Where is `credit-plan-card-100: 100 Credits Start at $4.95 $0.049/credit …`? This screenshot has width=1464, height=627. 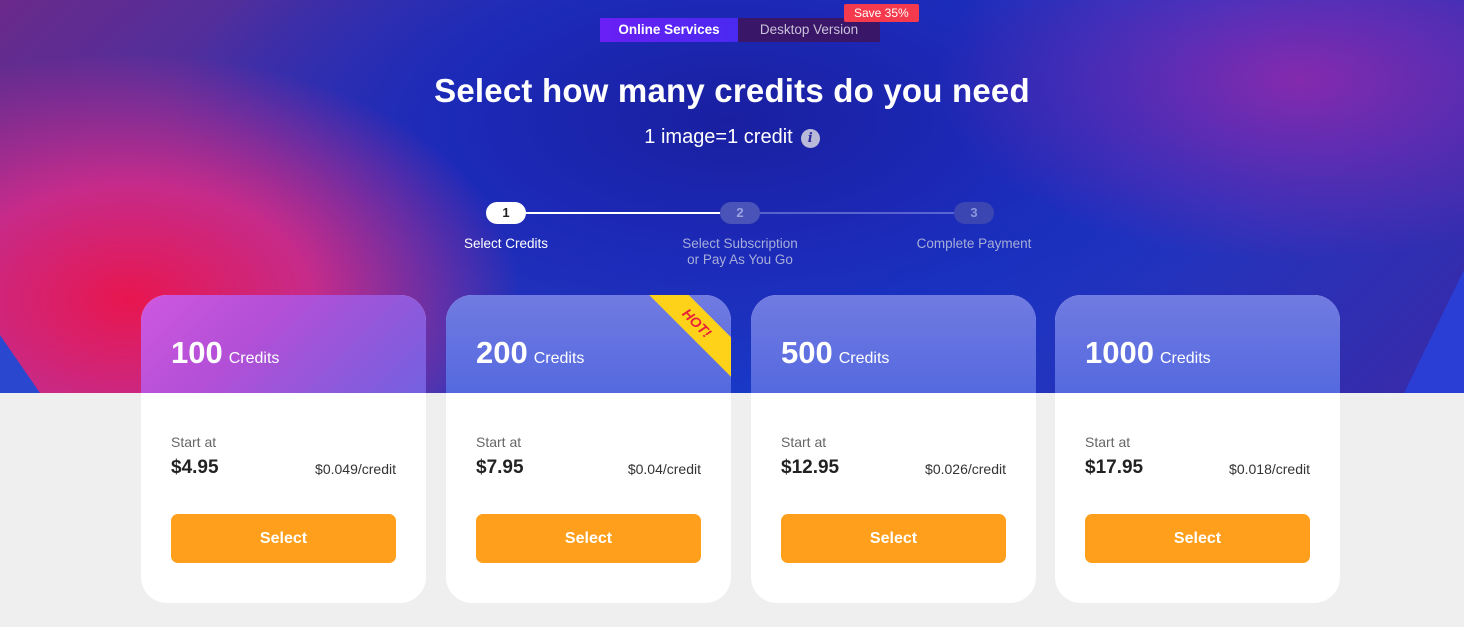
credit-plan-card-100: 100 Credits Start at $4.95 $0.049/credit … is located at coordinates (283, 449).